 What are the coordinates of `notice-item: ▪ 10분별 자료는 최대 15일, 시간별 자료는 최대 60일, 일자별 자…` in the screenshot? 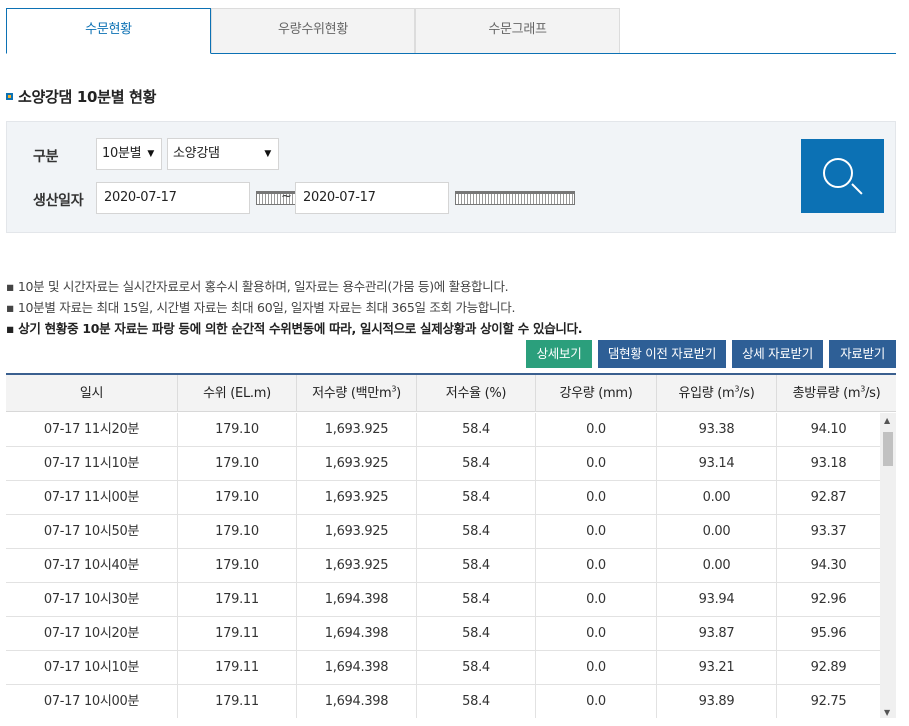 It's located at (261, 307).